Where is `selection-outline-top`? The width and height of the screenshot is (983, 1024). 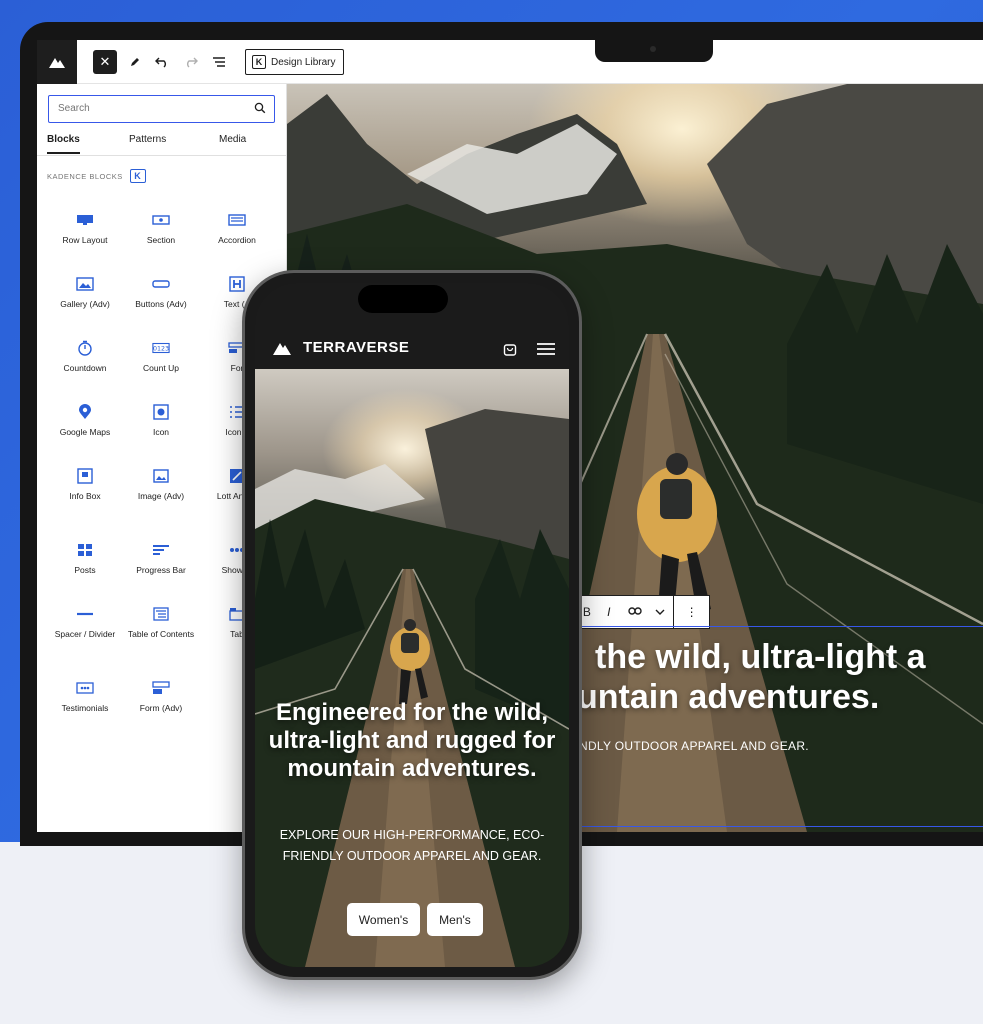
selection-outline-top is located at coordinates (780, 626).